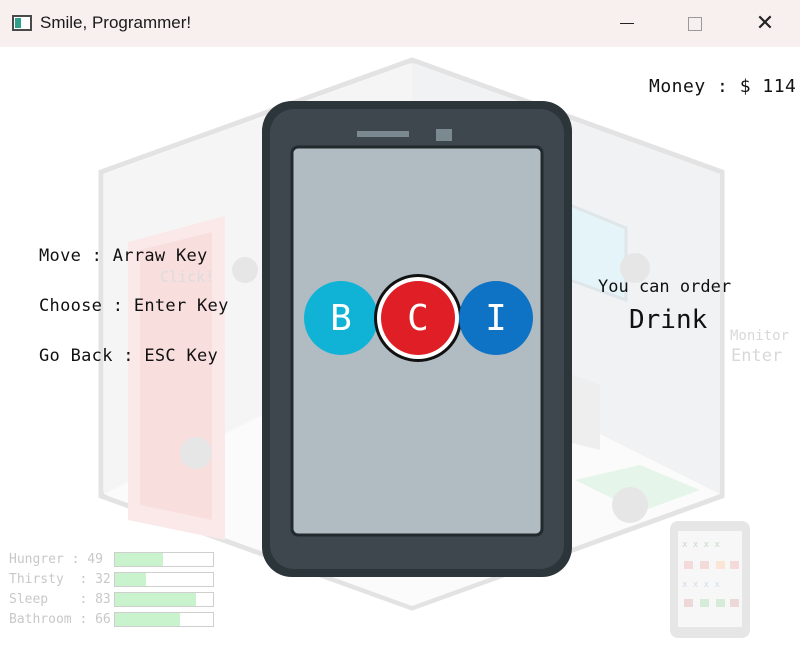 The height and width of the screenshot is (647, 800). I want to click on stat-sleep: Sleep : 83, so click(111, 599).